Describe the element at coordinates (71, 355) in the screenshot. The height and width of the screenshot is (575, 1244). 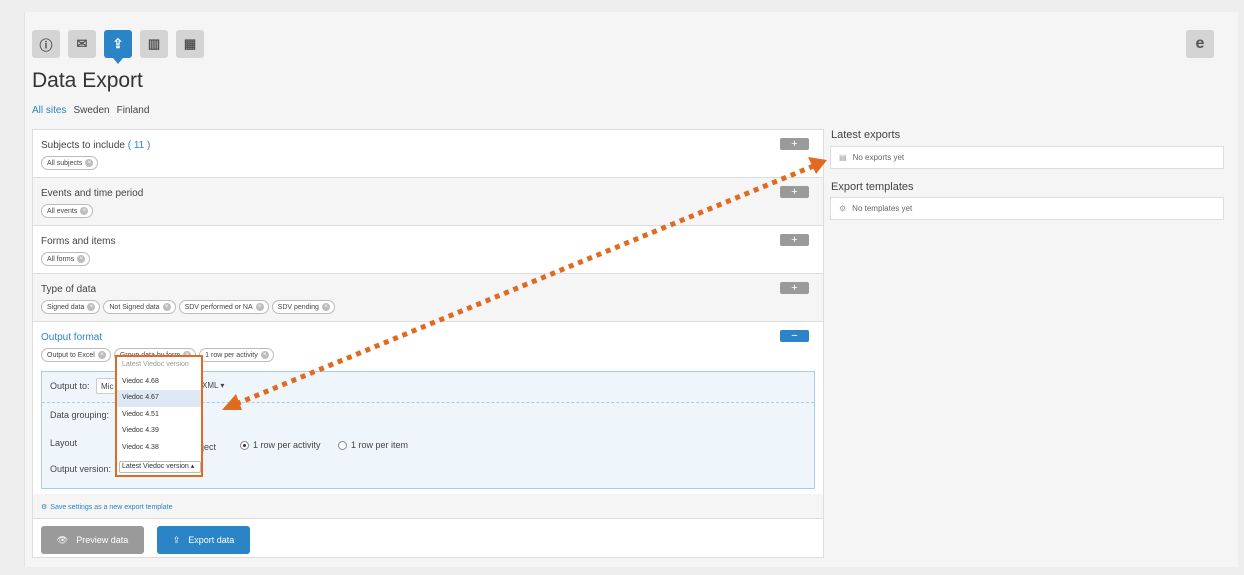
I see `chip-label: Output to Excel` at that location.